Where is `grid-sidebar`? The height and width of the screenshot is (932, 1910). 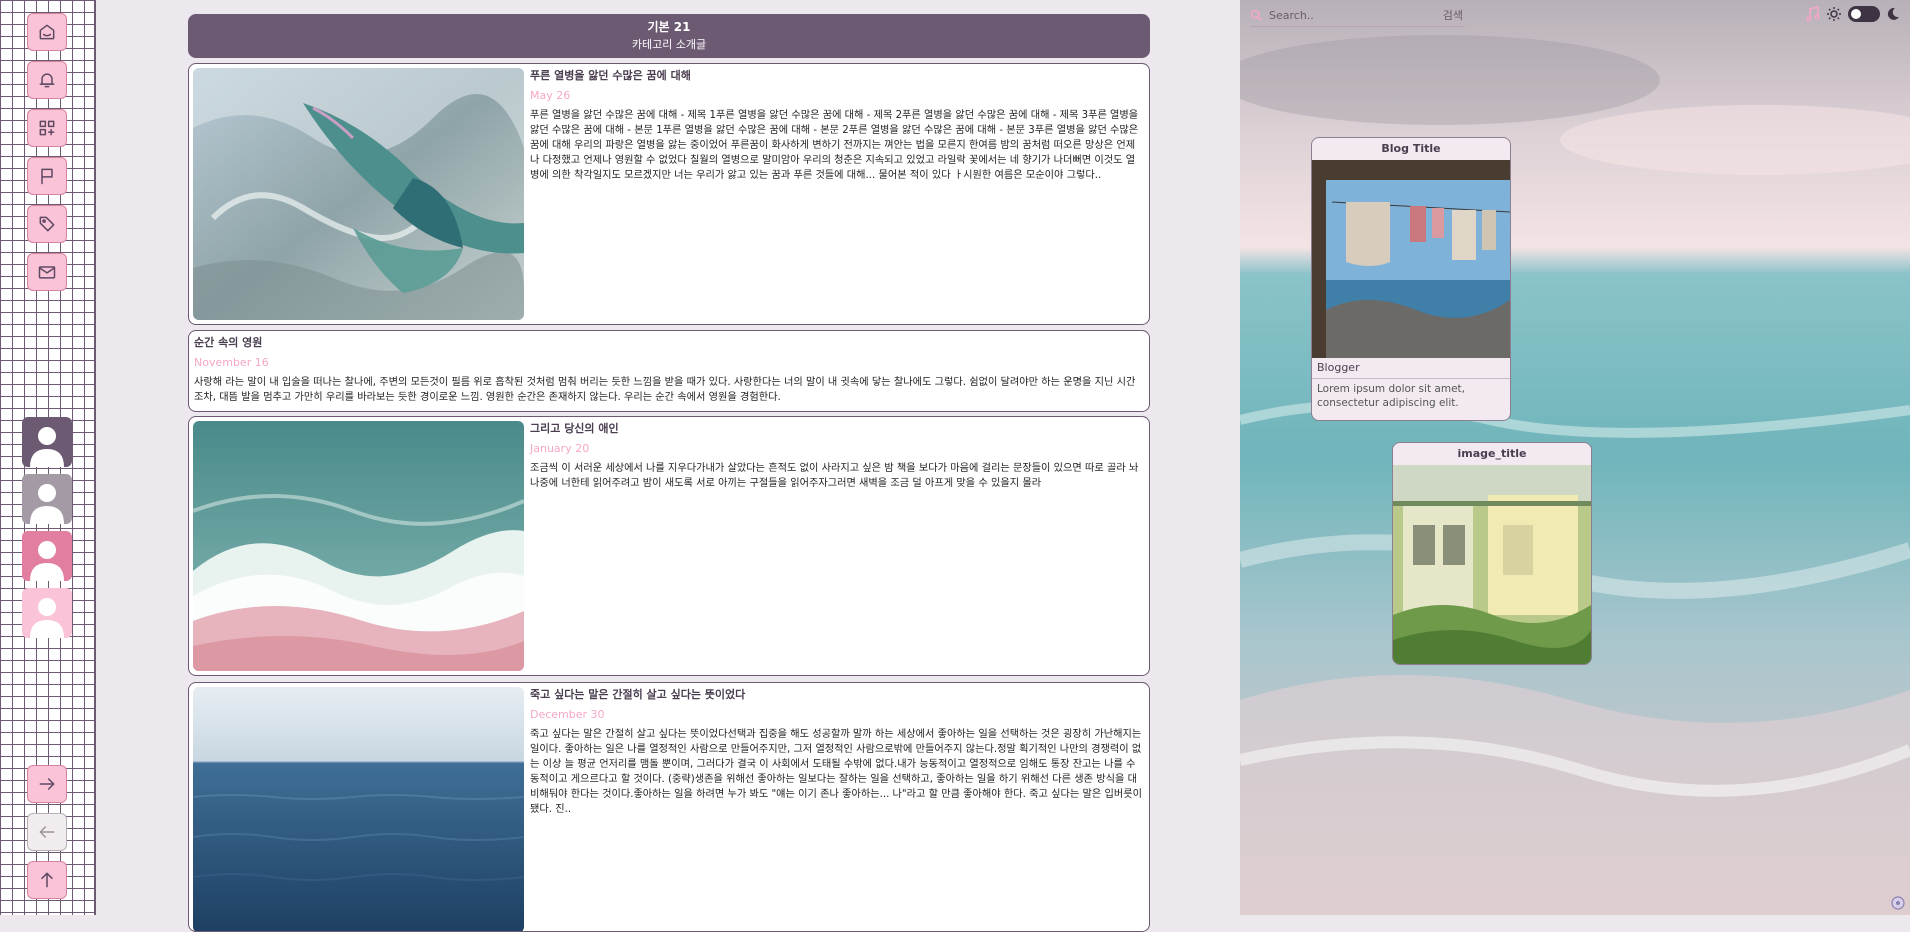
grid-sidebar is located at coordinates (48, 457).